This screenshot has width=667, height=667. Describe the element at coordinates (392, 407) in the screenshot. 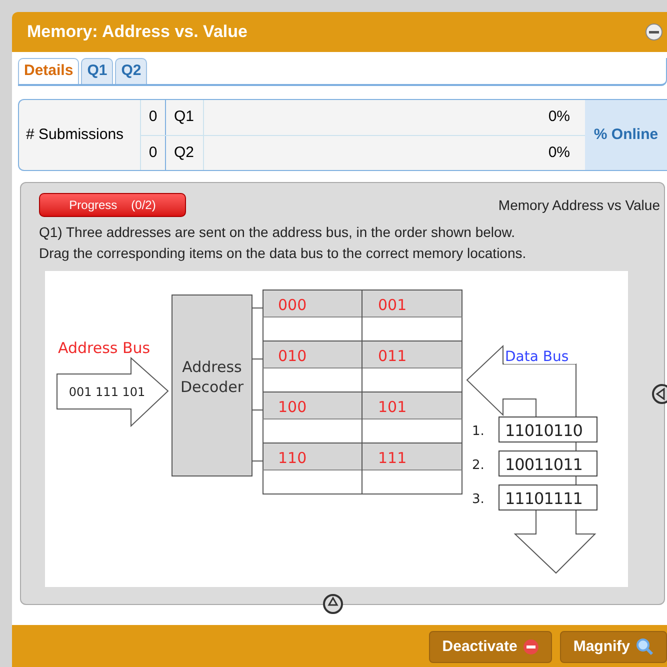

I see `memory-address: 101` at that location.